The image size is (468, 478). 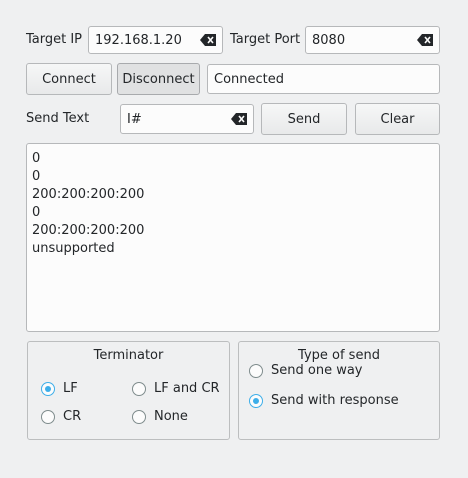 I want to click on target-port-value: 8080, so click(x=329, y=40).